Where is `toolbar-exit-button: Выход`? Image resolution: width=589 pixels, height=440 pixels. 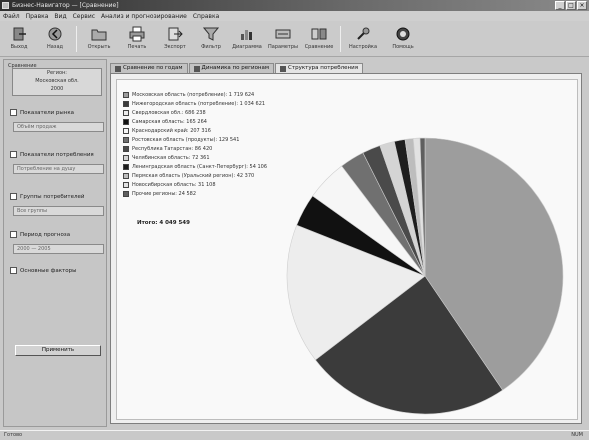
toolbar-exit-button: Выход is located at coordinates (19, 39).